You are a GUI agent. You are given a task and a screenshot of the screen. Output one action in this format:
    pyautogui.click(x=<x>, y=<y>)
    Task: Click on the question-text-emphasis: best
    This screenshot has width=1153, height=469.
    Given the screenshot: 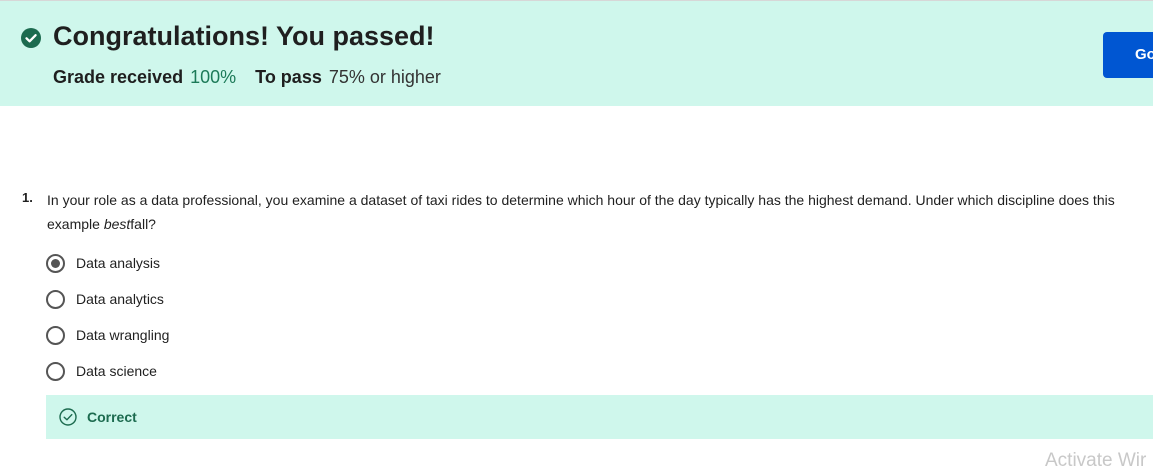 What is the action you would take?
    pyautogui.click(x=117, y=224)
    